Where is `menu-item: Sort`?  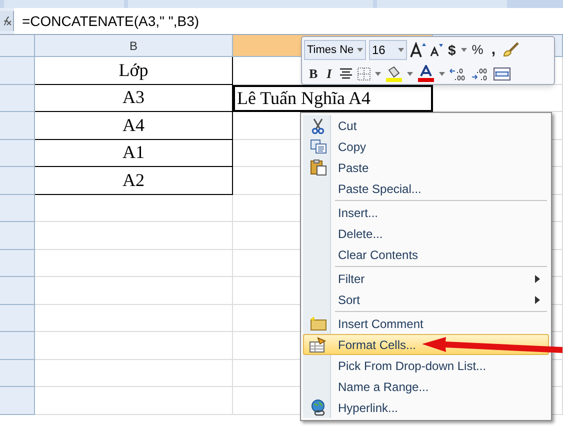
menu-item: Sort is located at coordinates (426, 299).